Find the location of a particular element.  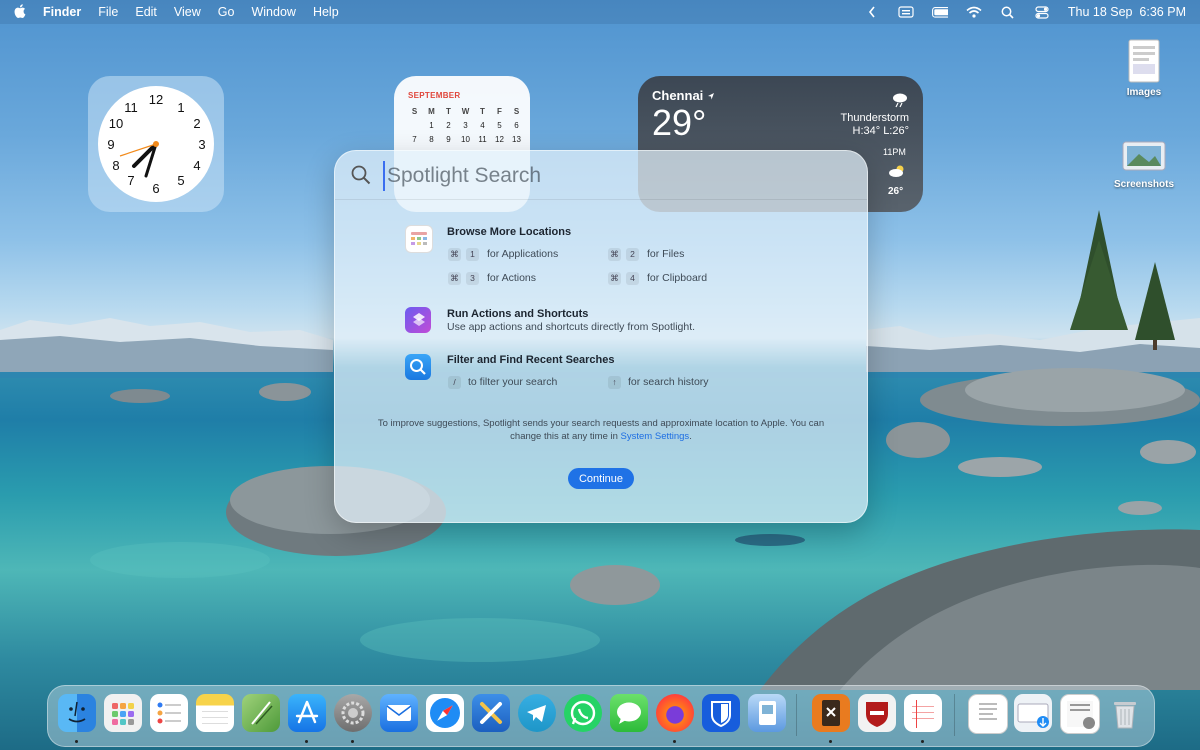

clock-face: 12 1 2 3 4 5 6 7 8 9 10 11 is located at coordinates (156, 144).